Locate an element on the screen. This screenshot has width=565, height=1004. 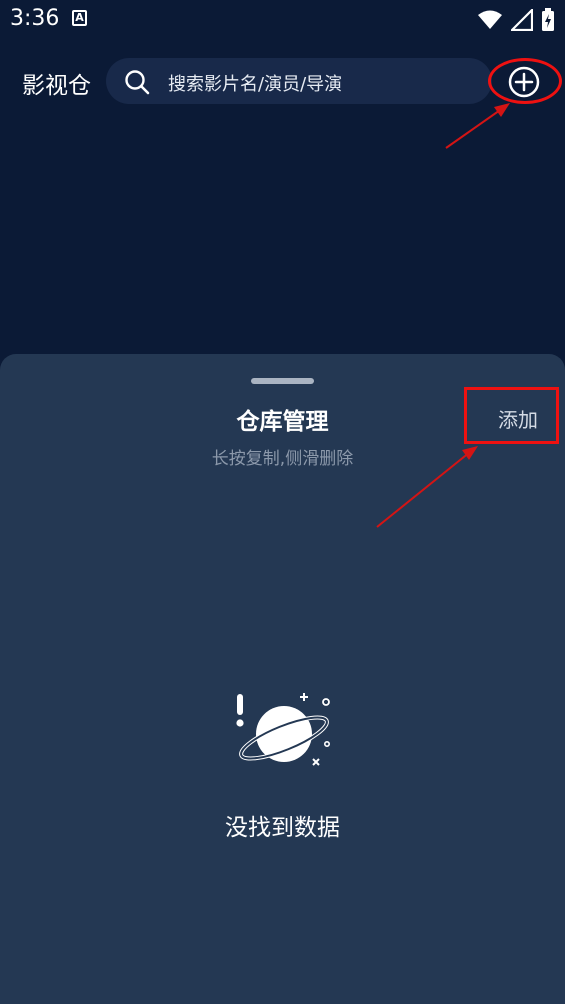
status-icons is located at coordinates (516, 20).